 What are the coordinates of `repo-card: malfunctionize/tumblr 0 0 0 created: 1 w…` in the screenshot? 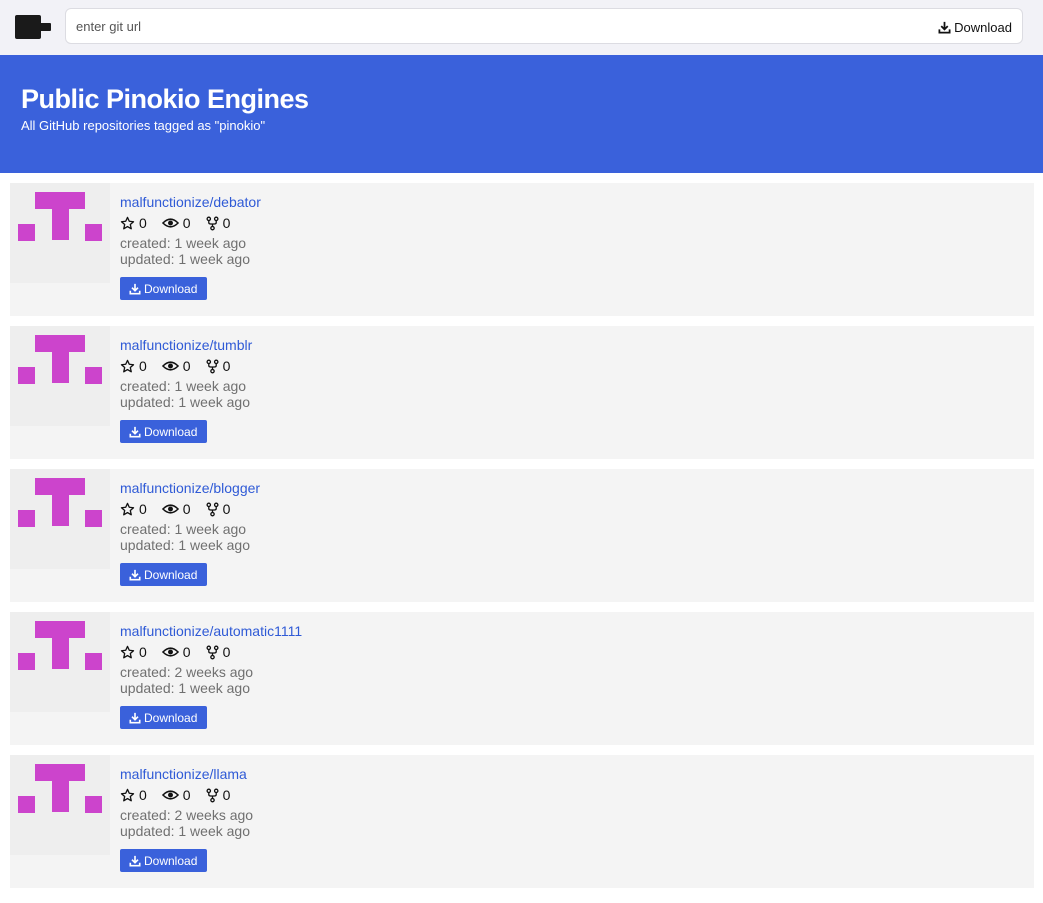 It's located at (522, 392).